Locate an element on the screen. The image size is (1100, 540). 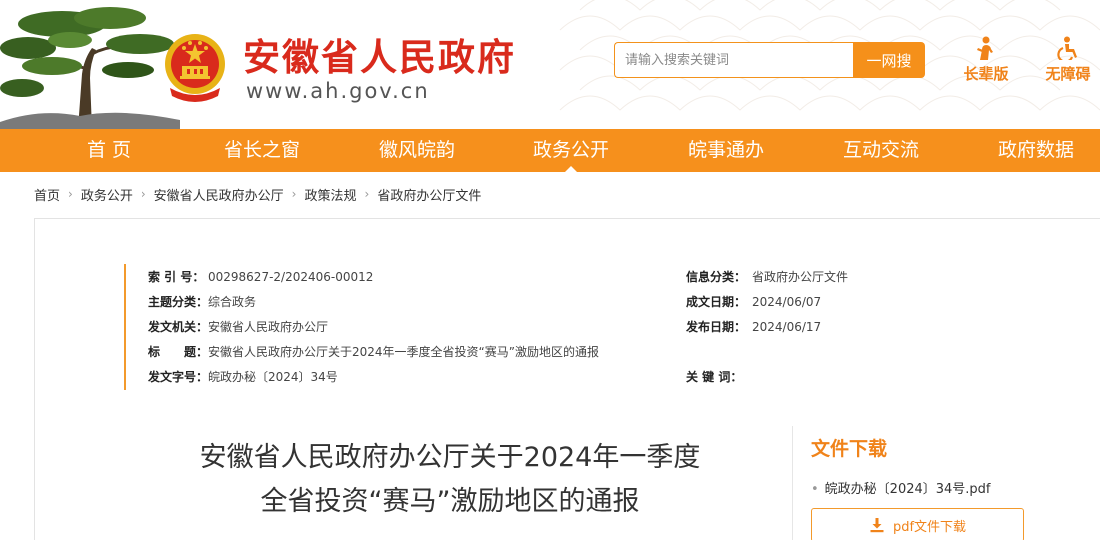
document-title: 安徽省人民政府办公厅关于2024年一季度 全省投资“赛马”激励地区的通报 is located at coordinates (450, 480).